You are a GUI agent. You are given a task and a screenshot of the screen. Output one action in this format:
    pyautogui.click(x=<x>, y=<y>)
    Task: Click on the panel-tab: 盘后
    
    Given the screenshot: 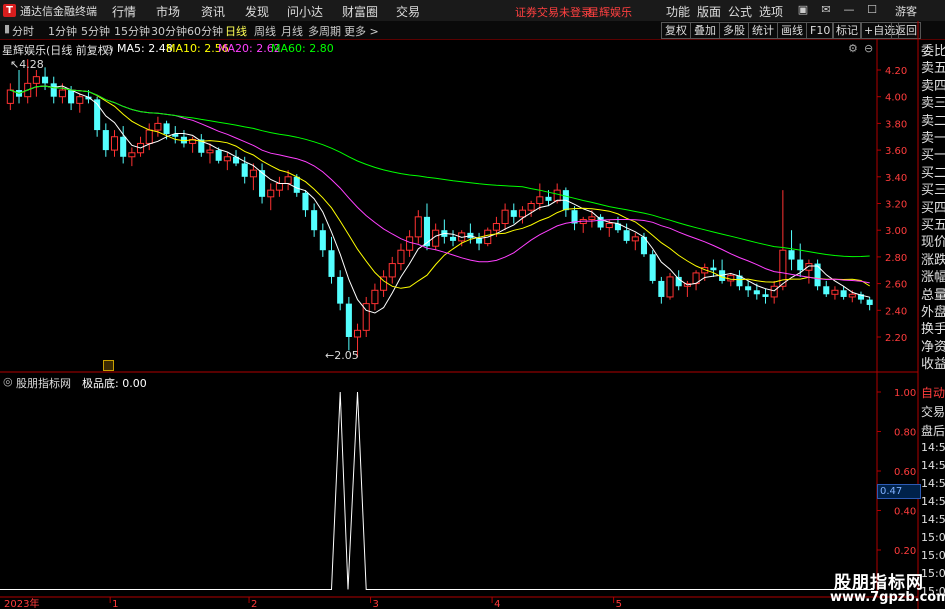 What is the action you would take?
    pyautogui.click(x=933, y=431)
    